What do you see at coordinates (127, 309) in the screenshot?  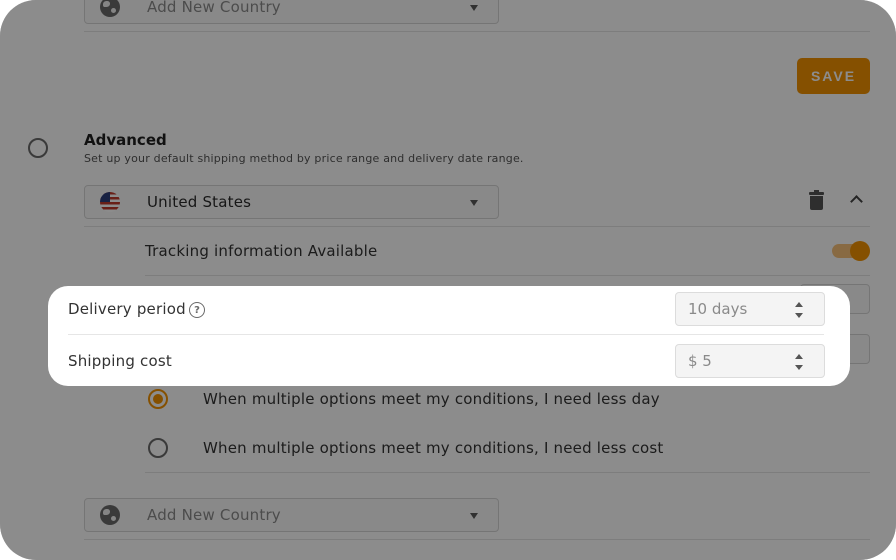 I see `delivery-period-label: Delivery period` at bounding box center [127, 309].